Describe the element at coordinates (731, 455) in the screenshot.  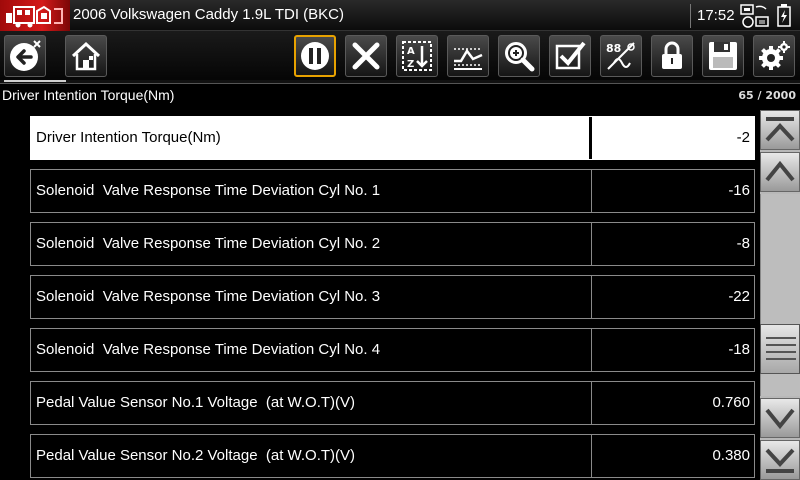
I see `parameter-value: 0.380` at that location.